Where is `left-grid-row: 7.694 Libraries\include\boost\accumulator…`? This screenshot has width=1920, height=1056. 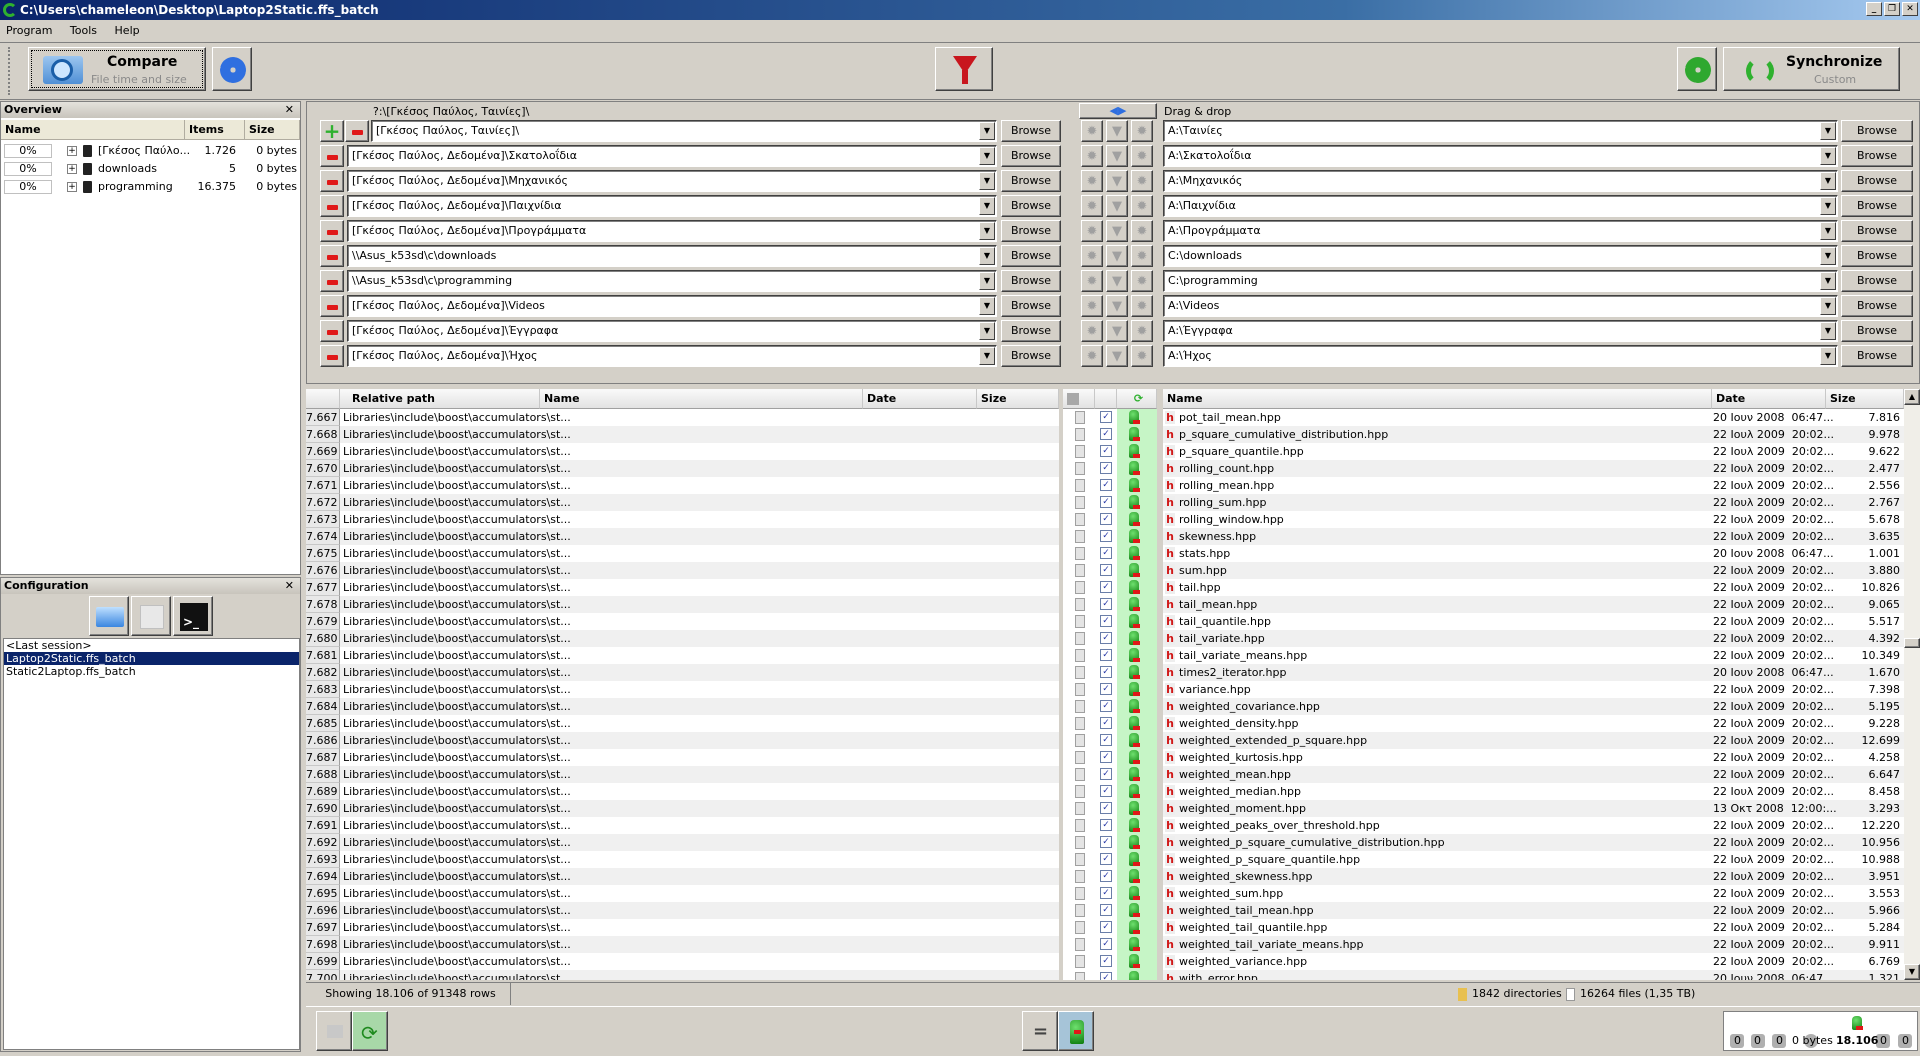
left-grid-row: 7.694 Libraries\include\boost\accumulator… is located at coordinates (682, 876).